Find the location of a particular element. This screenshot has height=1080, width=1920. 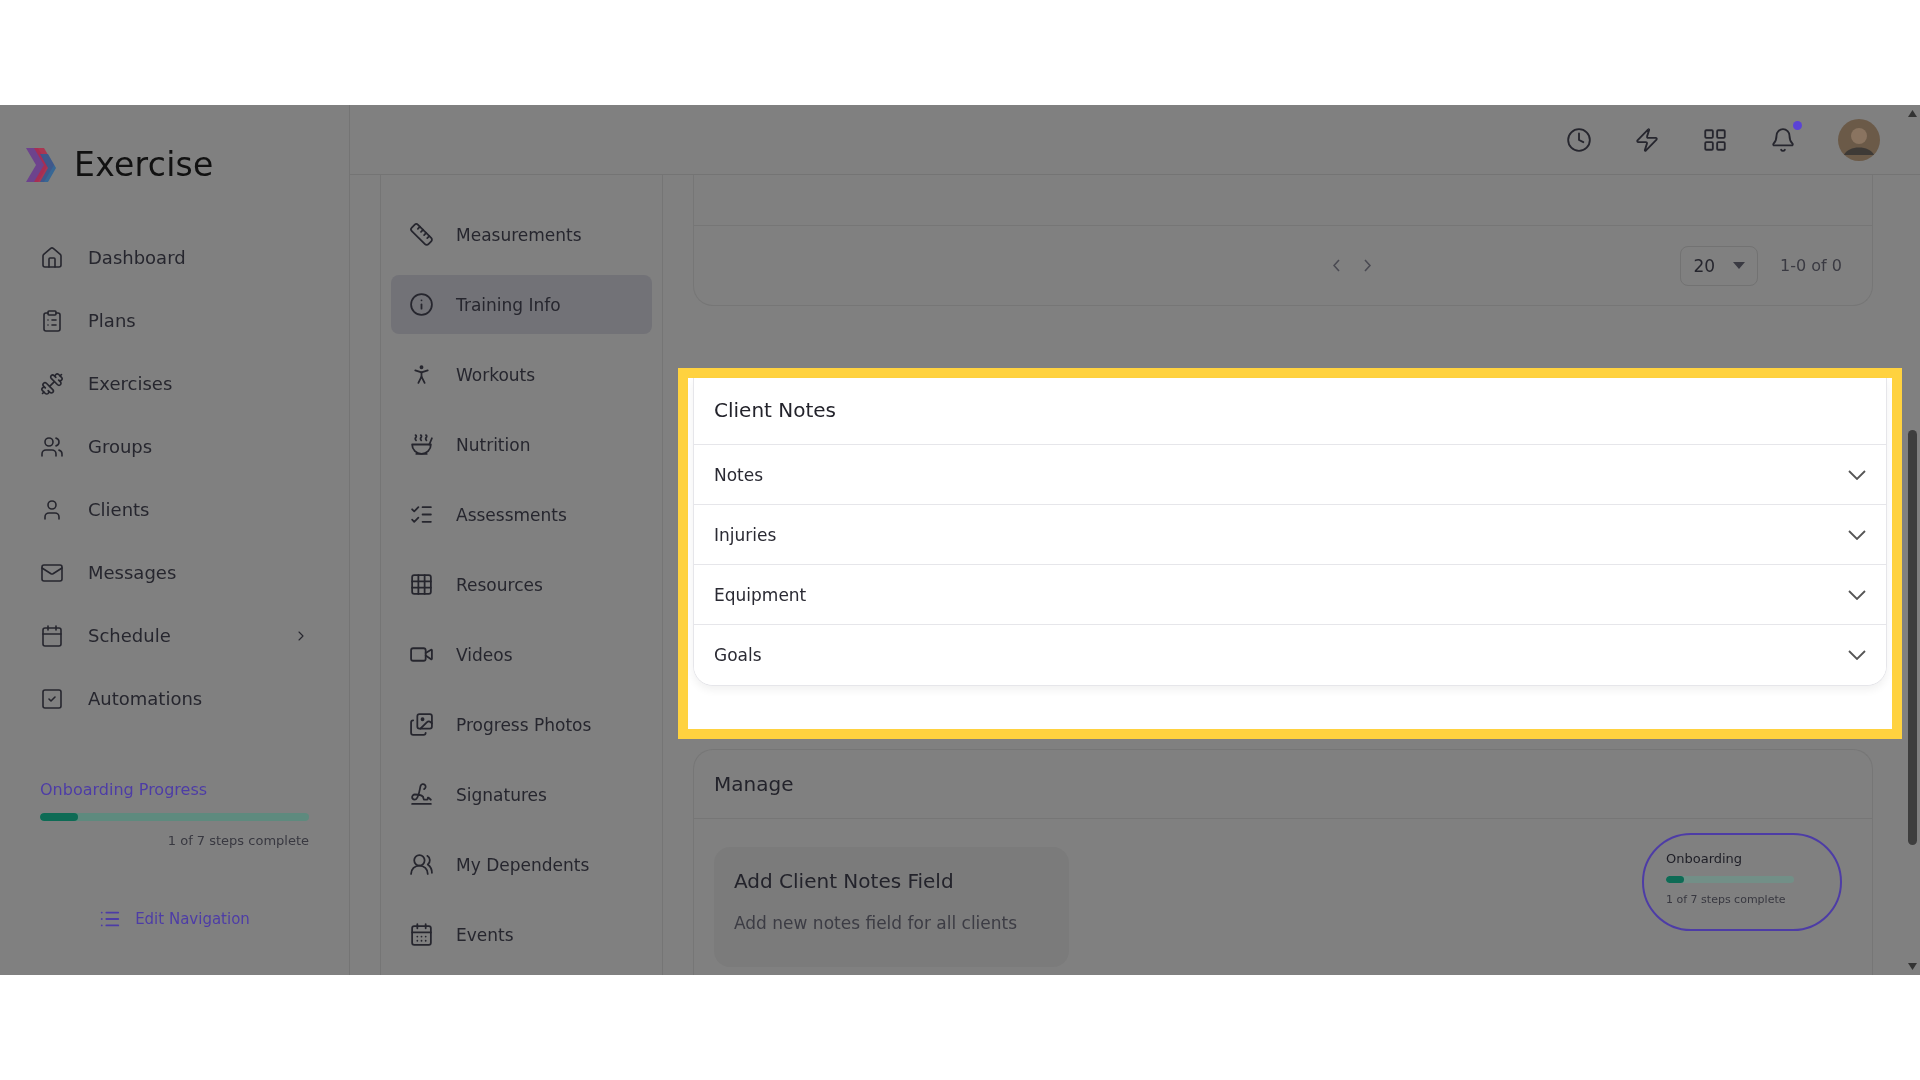

client-nav-item: Events is located at coordinates (521, 934).